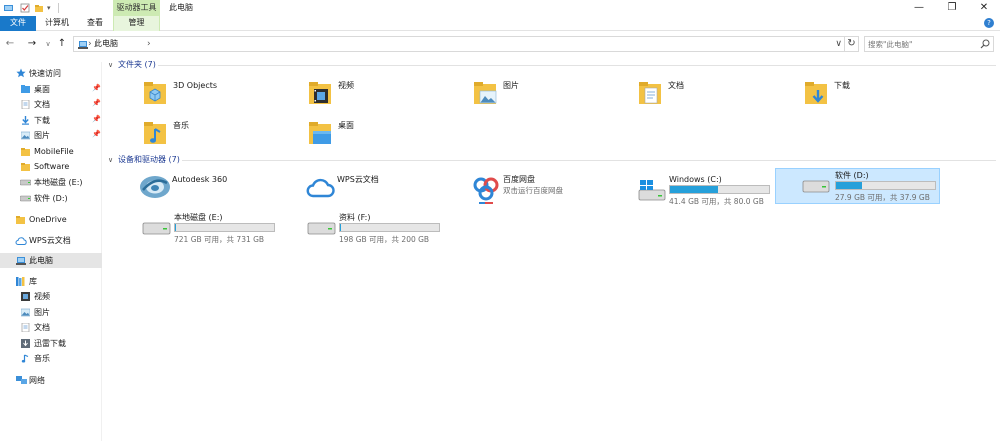 This screenshot has width=1000, height=441. Describe the element at coordinates (51, 240) in the screenshot. I see `sidebar-item-wps-cloud: WPS云文档` at that location.